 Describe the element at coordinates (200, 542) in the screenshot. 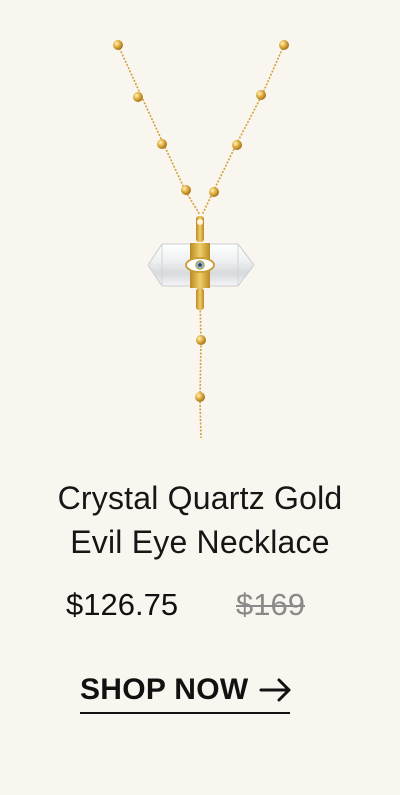

I see `product-title-line-2: Evil Eye Necklace` at that location.